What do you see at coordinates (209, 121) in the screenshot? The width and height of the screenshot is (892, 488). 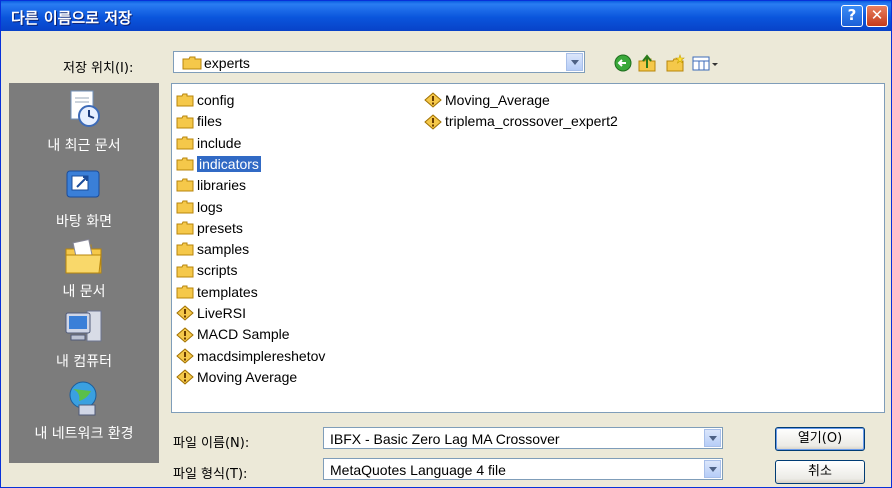 I see `item-name: files` at bounding box center [209, 121].